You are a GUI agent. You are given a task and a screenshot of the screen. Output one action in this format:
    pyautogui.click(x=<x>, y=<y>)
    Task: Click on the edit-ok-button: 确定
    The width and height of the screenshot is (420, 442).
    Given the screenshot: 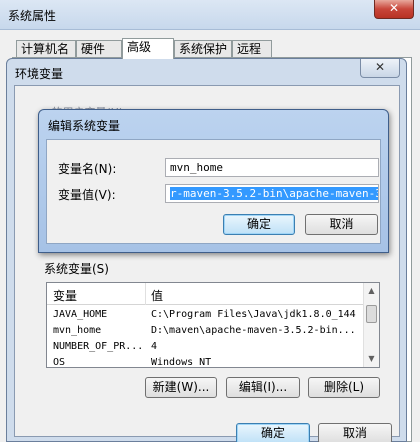 What is the action you would take?
    pyautogui.click(x=259, y=224)
    